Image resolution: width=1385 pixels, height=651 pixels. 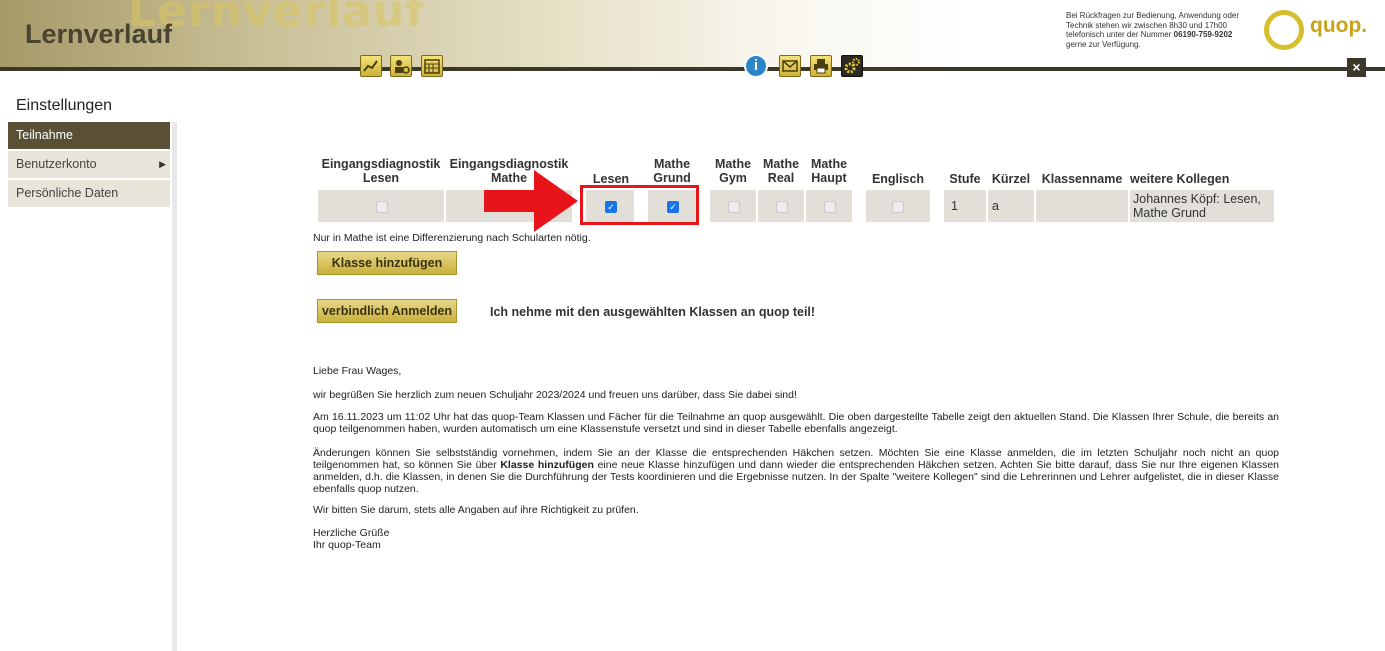 What do you see at coordinates (387, 263) in the screenshot?
I see `add-class-button: Klasse hinzufügen` at bounding box center [387, 263].